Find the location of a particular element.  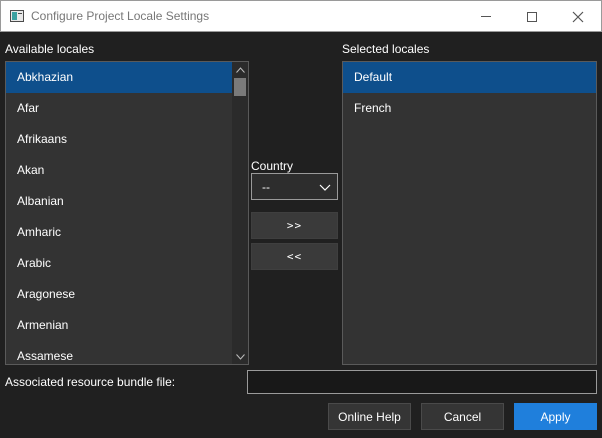

minimize-button is located at coordinates (486, 16).